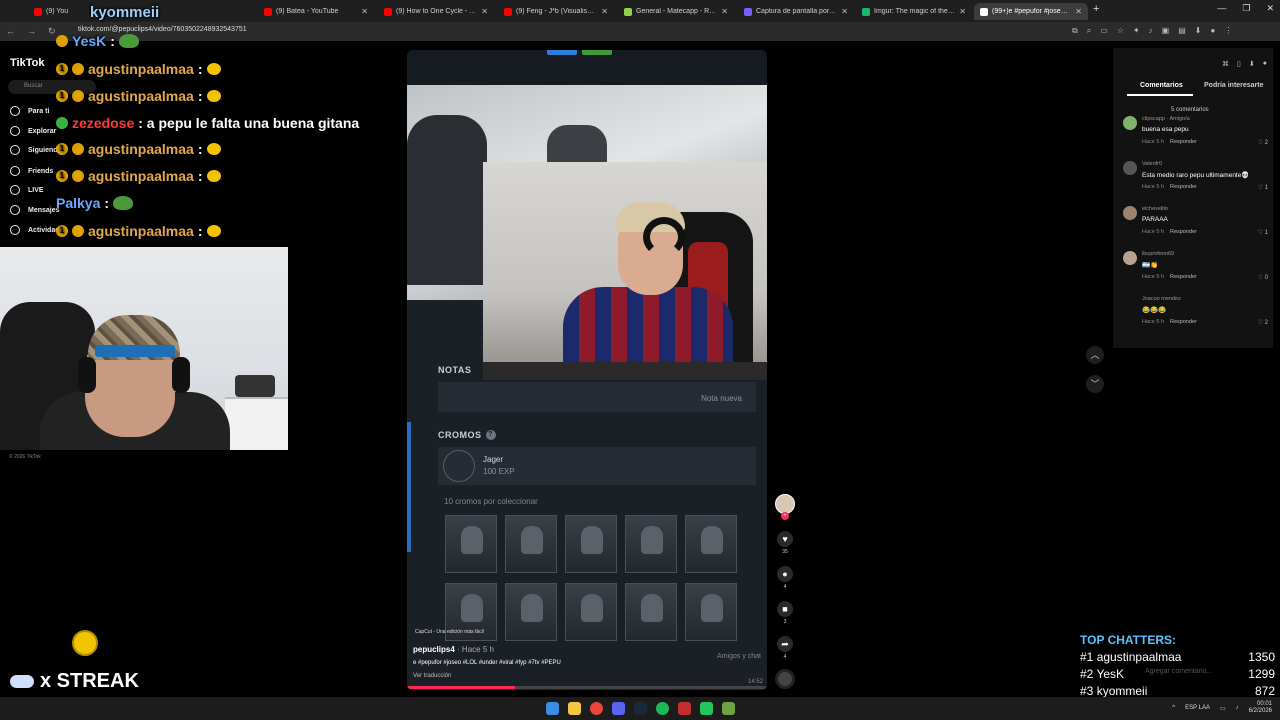  What do you see at coordinates (35, 230) in the screenshot?
I see `sidebar-item-actividad: Actividad` at bounding box center [35, 230].